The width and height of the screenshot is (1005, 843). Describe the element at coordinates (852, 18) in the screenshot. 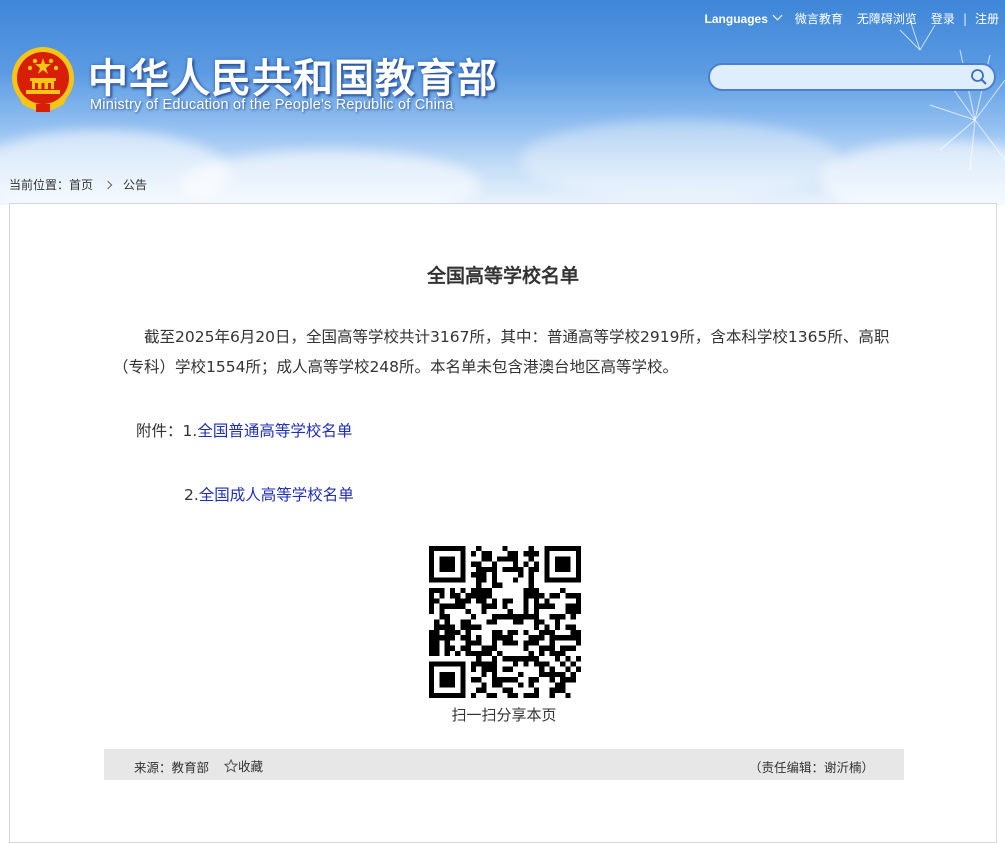

I see `top-navigation: Languages 微言教育 无障碍浏览 登录 | 注册` at that location.